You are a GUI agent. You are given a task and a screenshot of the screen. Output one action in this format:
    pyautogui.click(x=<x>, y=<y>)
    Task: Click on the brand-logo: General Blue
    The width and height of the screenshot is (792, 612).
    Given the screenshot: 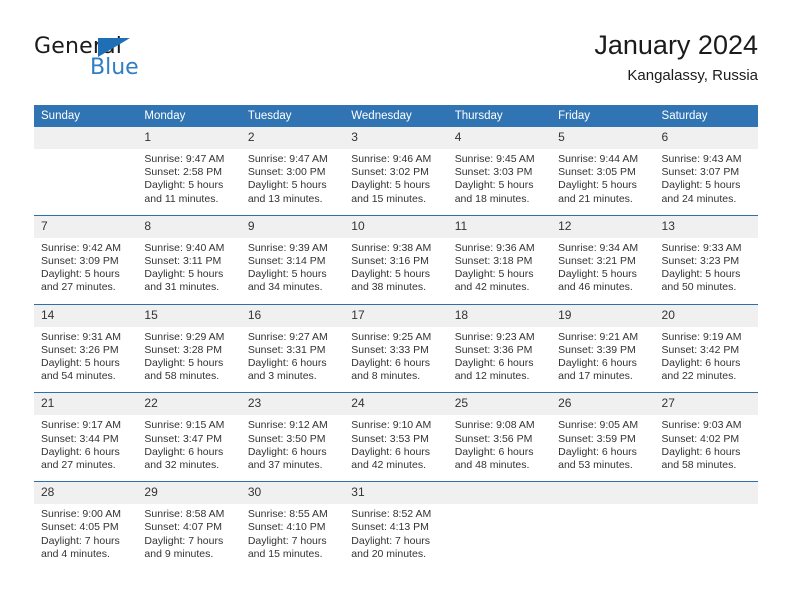 What is the action you would take?
    pyautogui.click(x=159, y=62)
    